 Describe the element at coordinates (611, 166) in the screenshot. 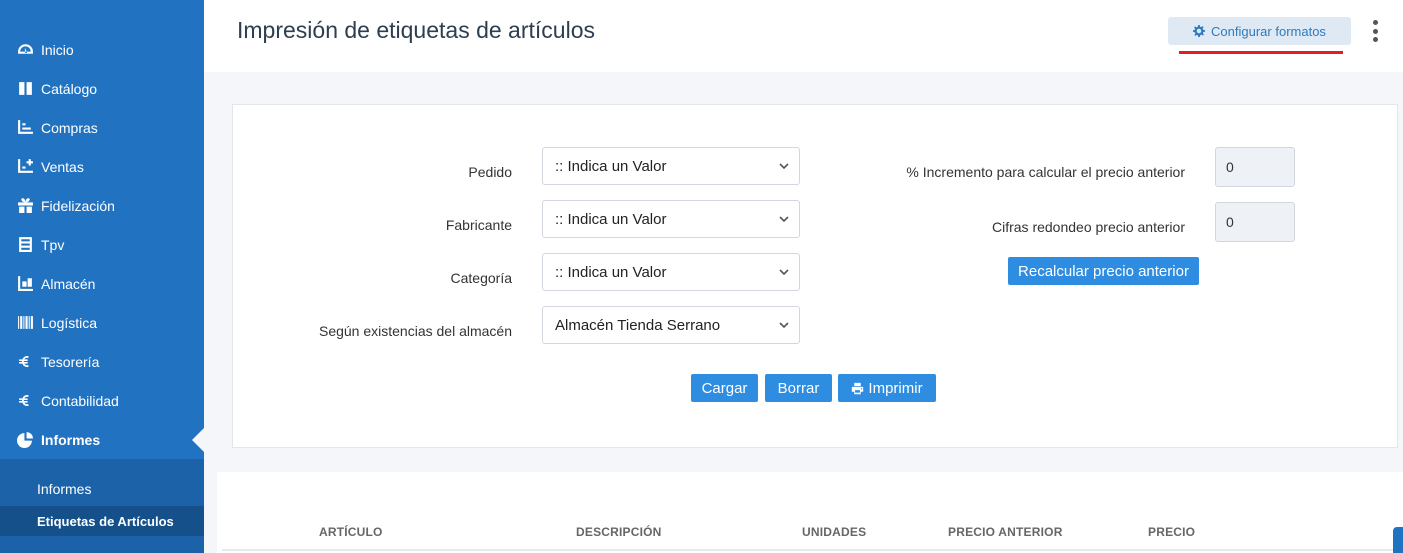

I see `pedido-select-value: :: Indica un Valor` at that location.